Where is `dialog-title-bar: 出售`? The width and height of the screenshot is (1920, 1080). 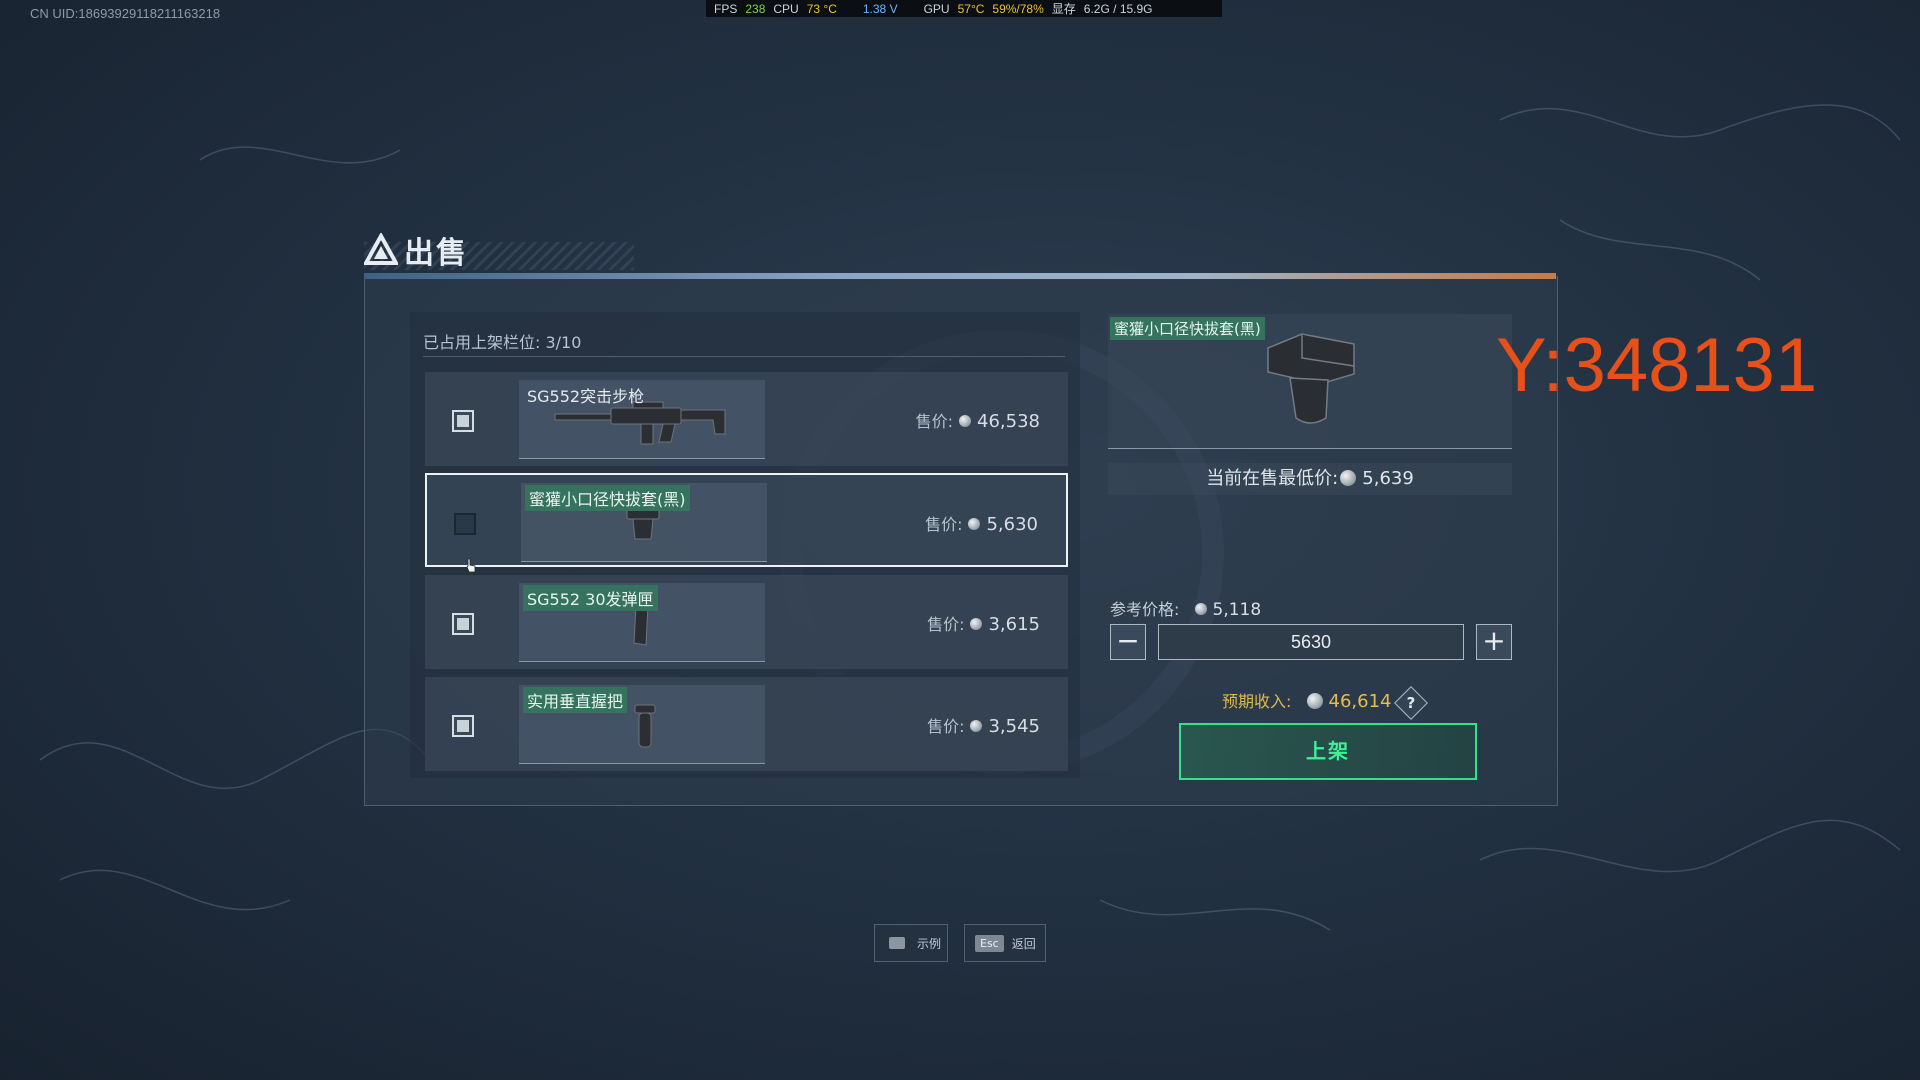 dialog-title-bar: 出售 is located at coordinates (416, 250).